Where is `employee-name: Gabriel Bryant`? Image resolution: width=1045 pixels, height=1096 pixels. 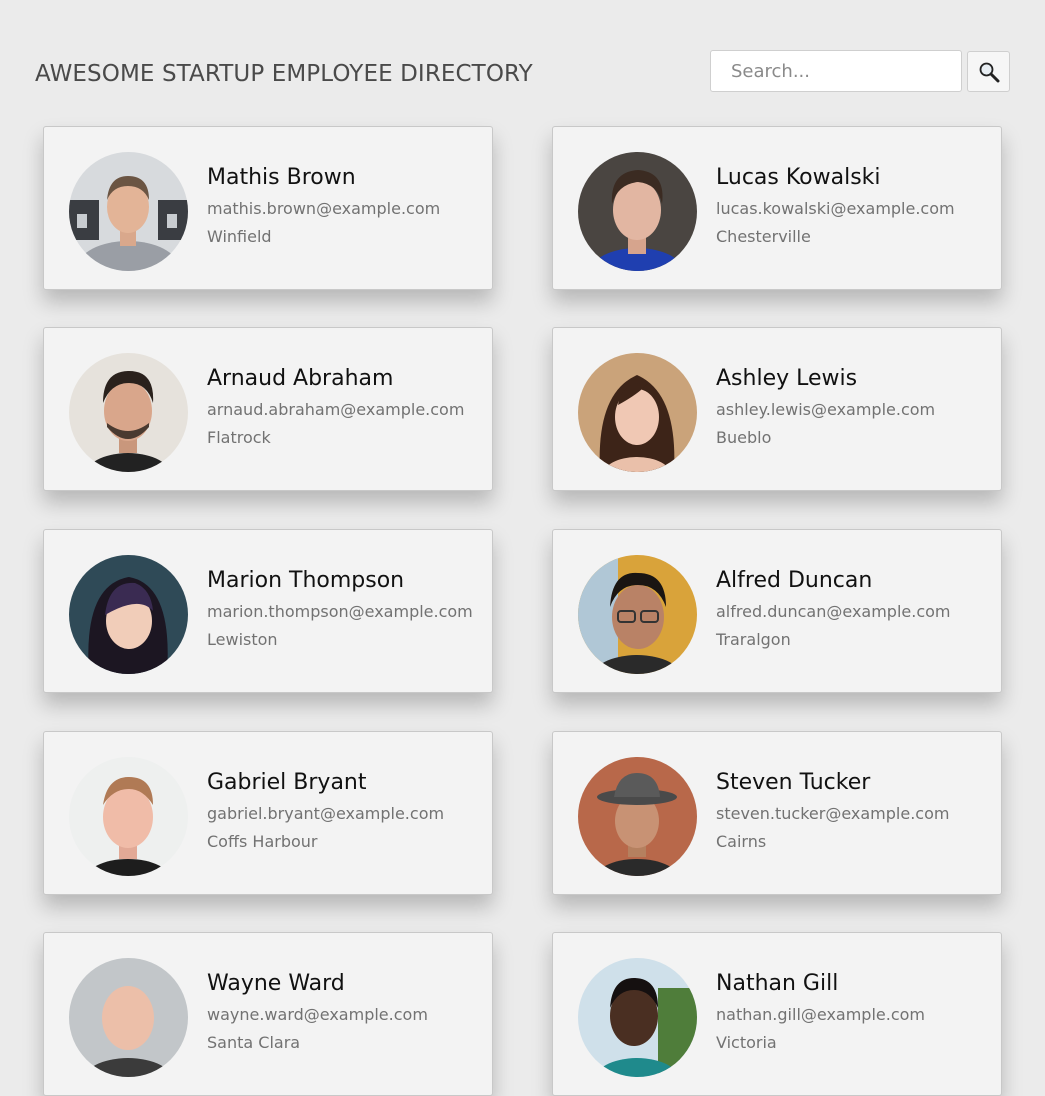 employee-name: Gabriel Bryant is located at coordinates (287, 782).